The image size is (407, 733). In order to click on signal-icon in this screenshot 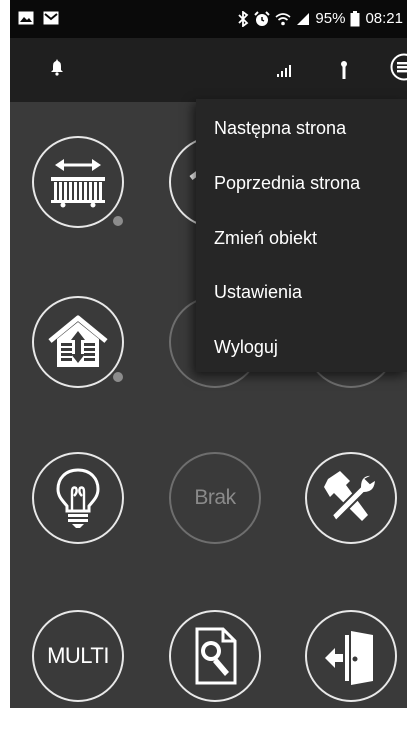, I will do `click(303, 19)`.